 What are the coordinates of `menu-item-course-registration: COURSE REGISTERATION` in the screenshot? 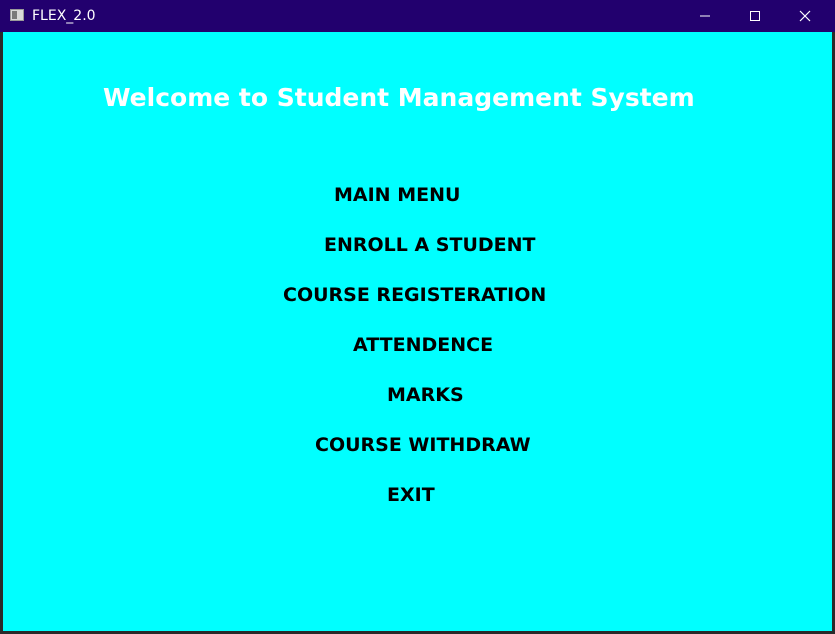 It's located at (414, 295).